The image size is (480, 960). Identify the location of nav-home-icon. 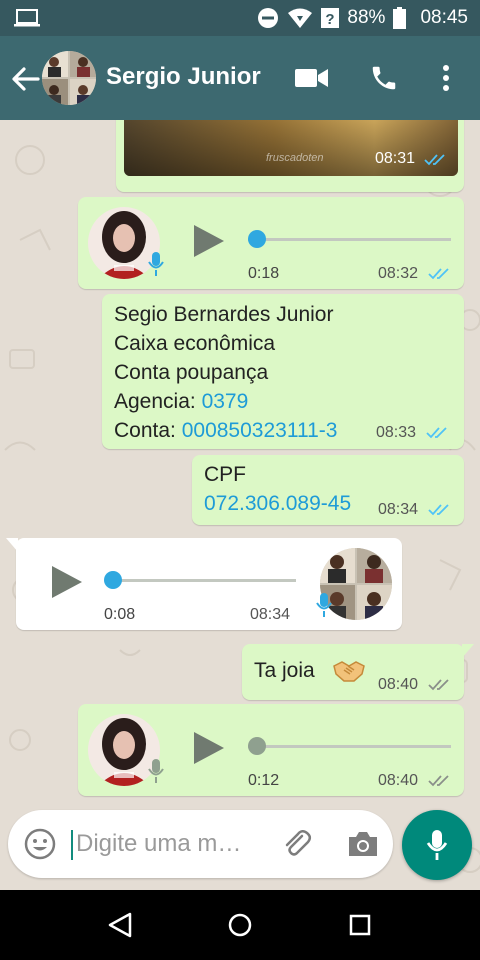
(240, 925).